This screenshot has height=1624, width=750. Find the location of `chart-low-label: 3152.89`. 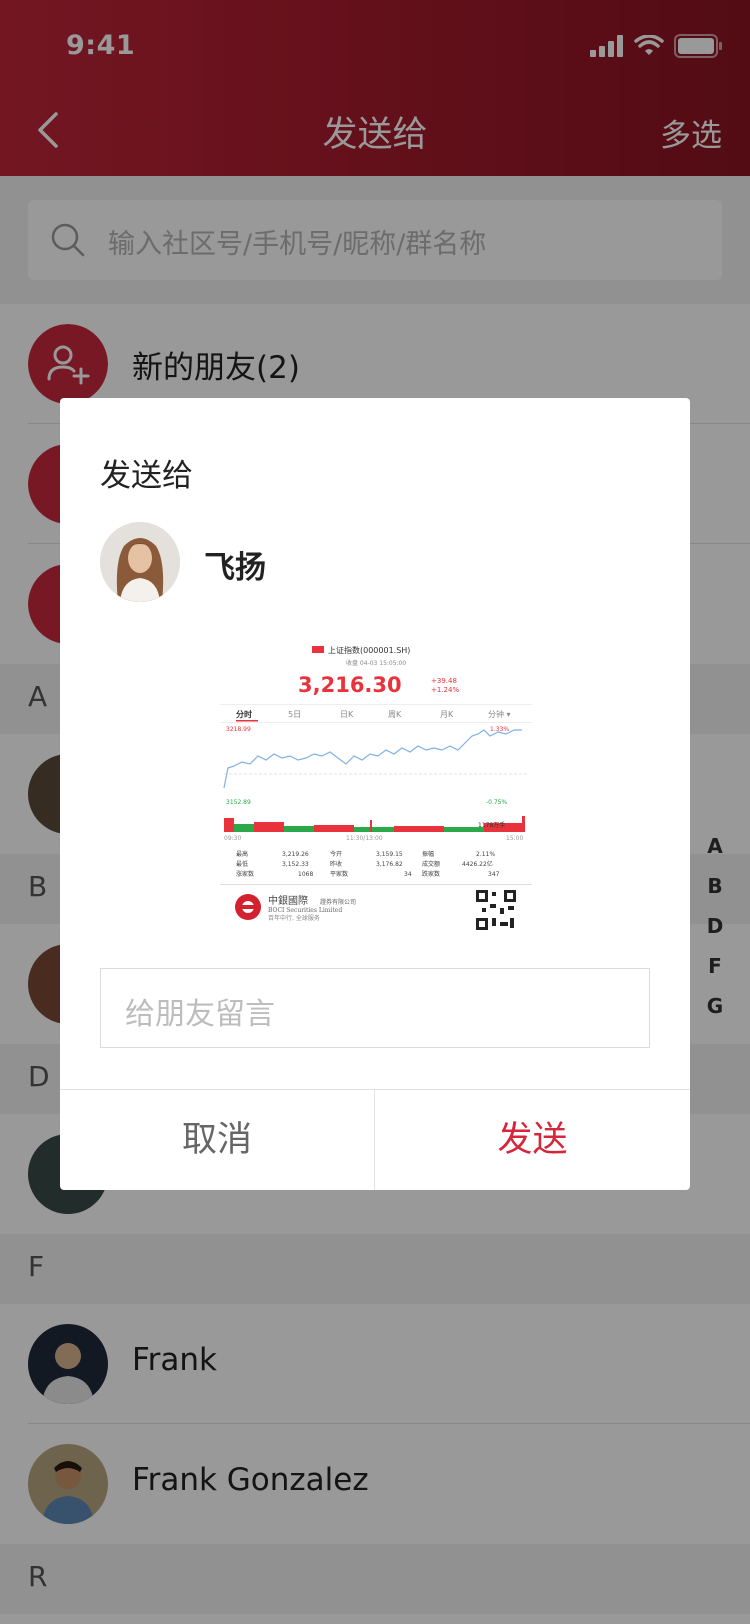

chart-low-label: 3152.89 is located at coordinates (238, 802).